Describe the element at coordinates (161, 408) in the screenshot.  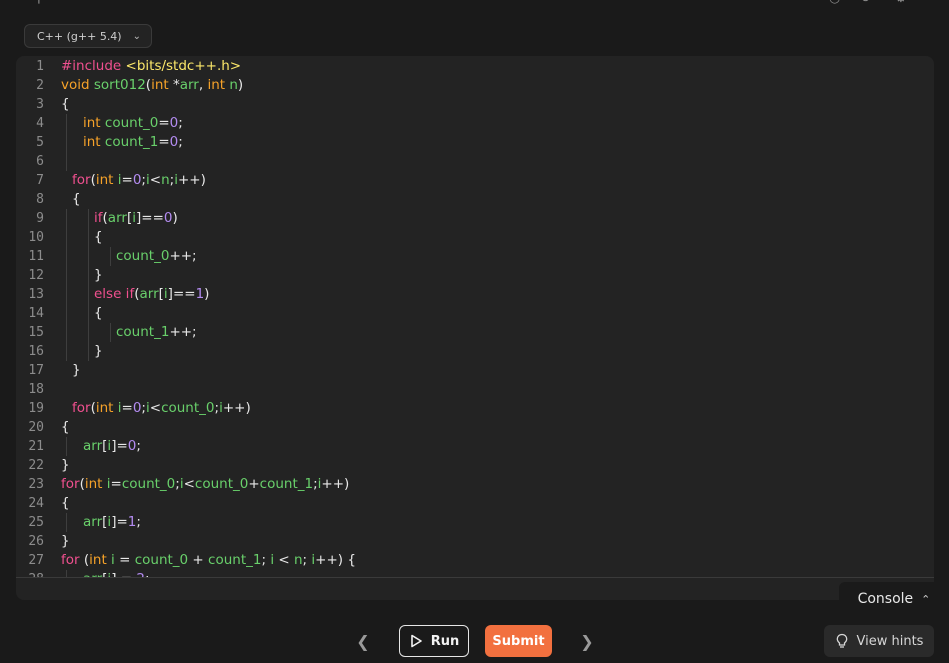
I see `code-text: for(int i=0;i<count_0;i++)` at that location.